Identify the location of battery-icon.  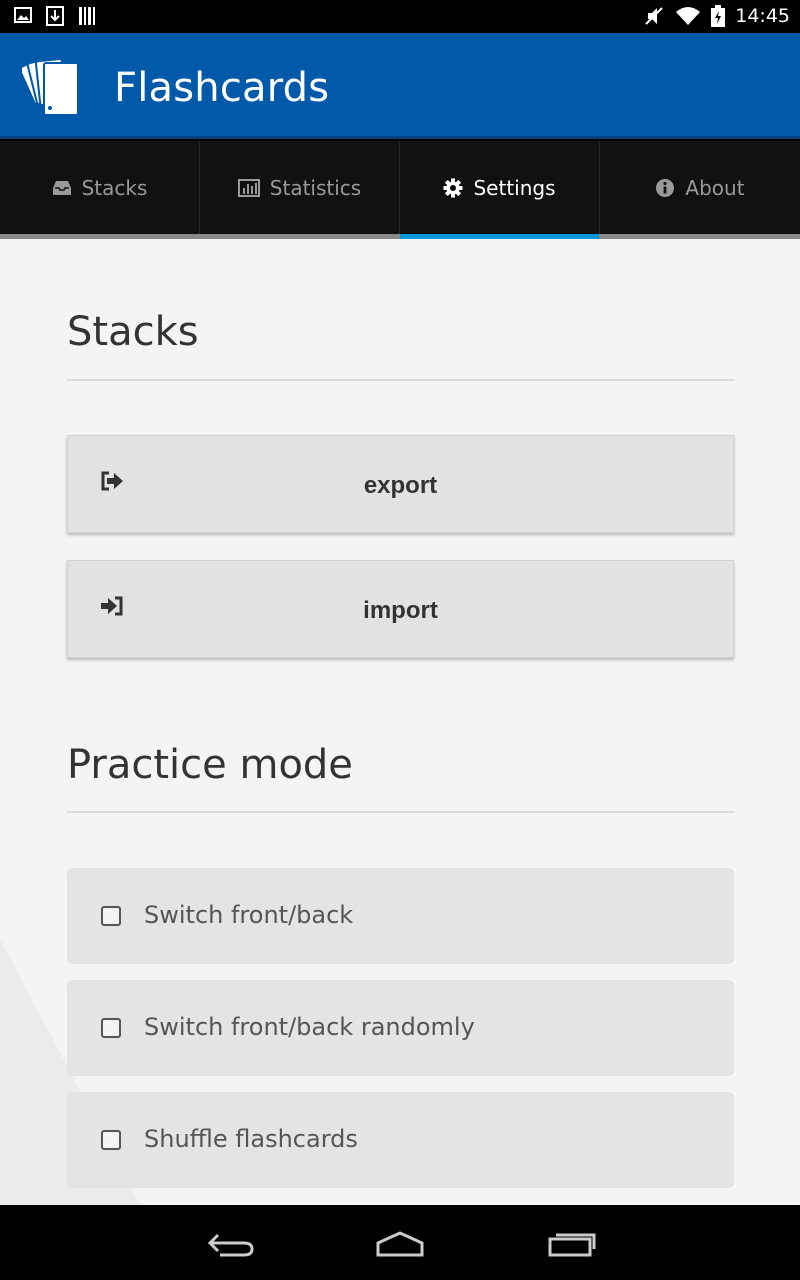
(718, 16).